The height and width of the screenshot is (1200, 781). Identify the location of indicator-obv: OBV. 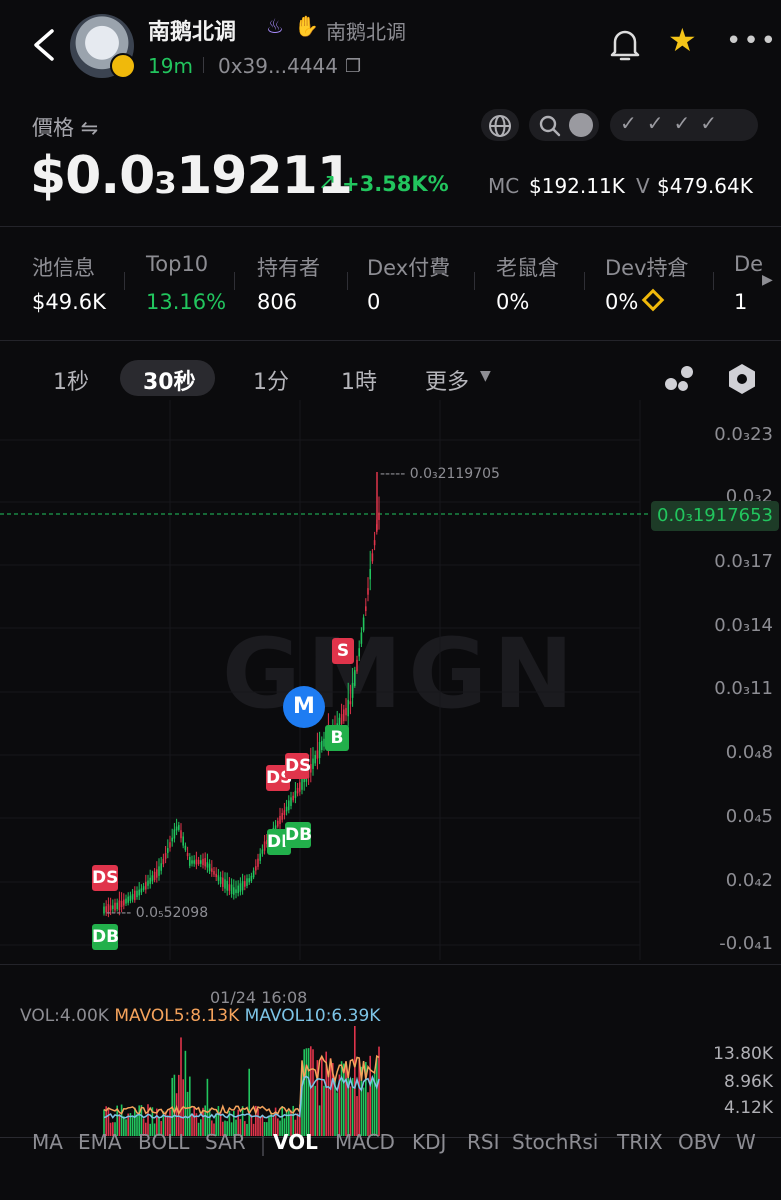
(699, 1142).